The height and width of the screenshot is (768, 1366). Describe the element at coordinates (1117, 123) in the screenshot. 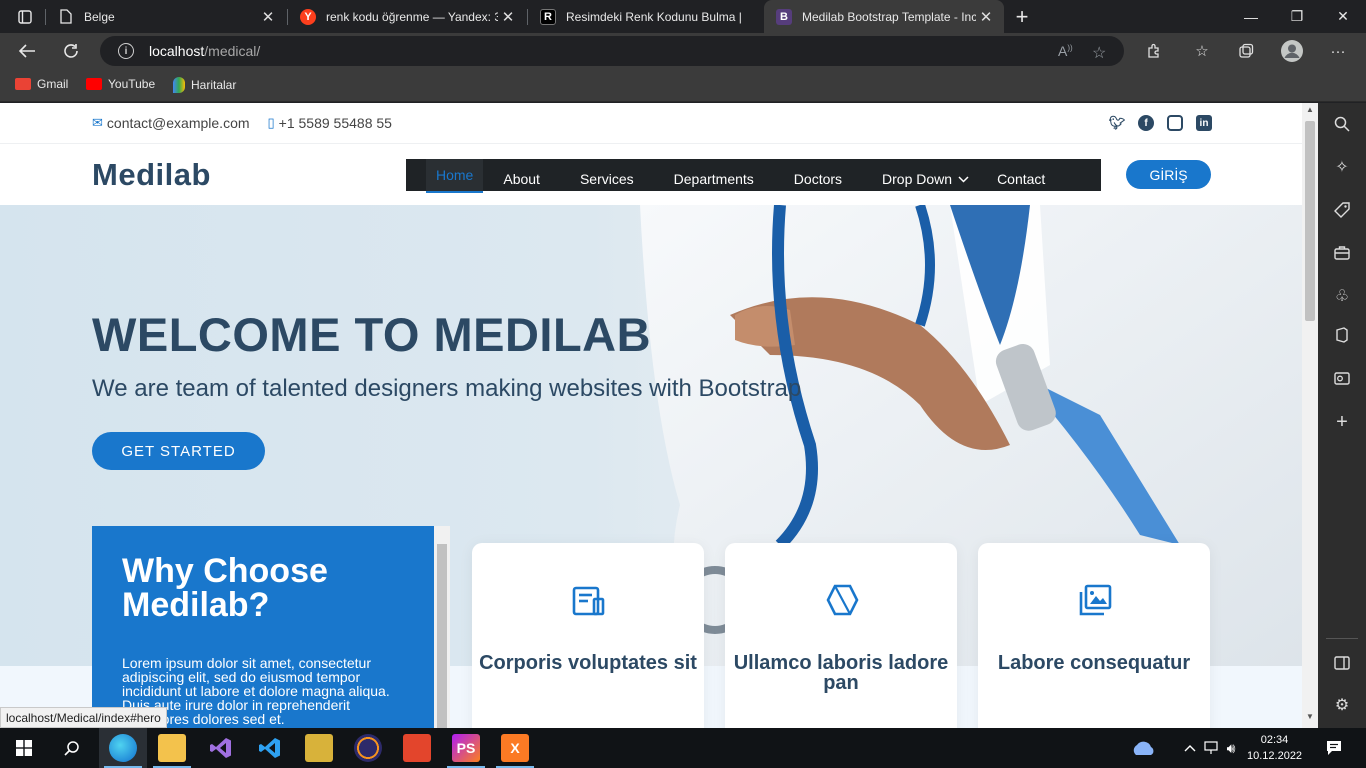

I see `twitter-icon: 🐦︎` at that location.